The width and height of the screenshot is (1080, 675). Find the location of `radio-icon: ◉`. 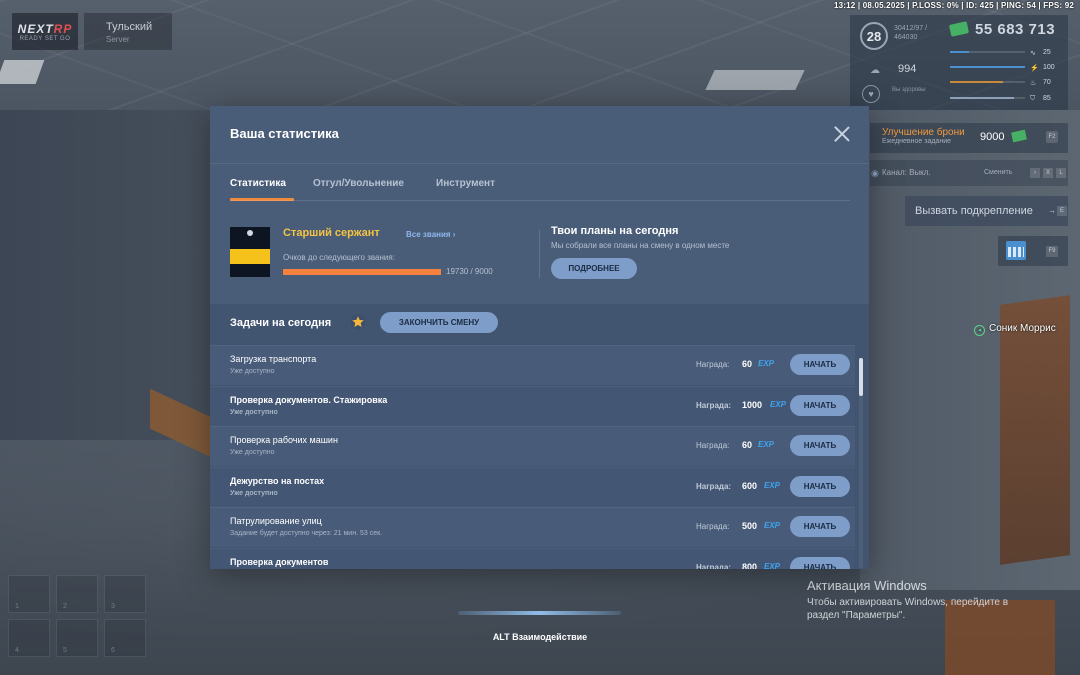

radio-icon: ◉ is located at coordinates (875, 173).